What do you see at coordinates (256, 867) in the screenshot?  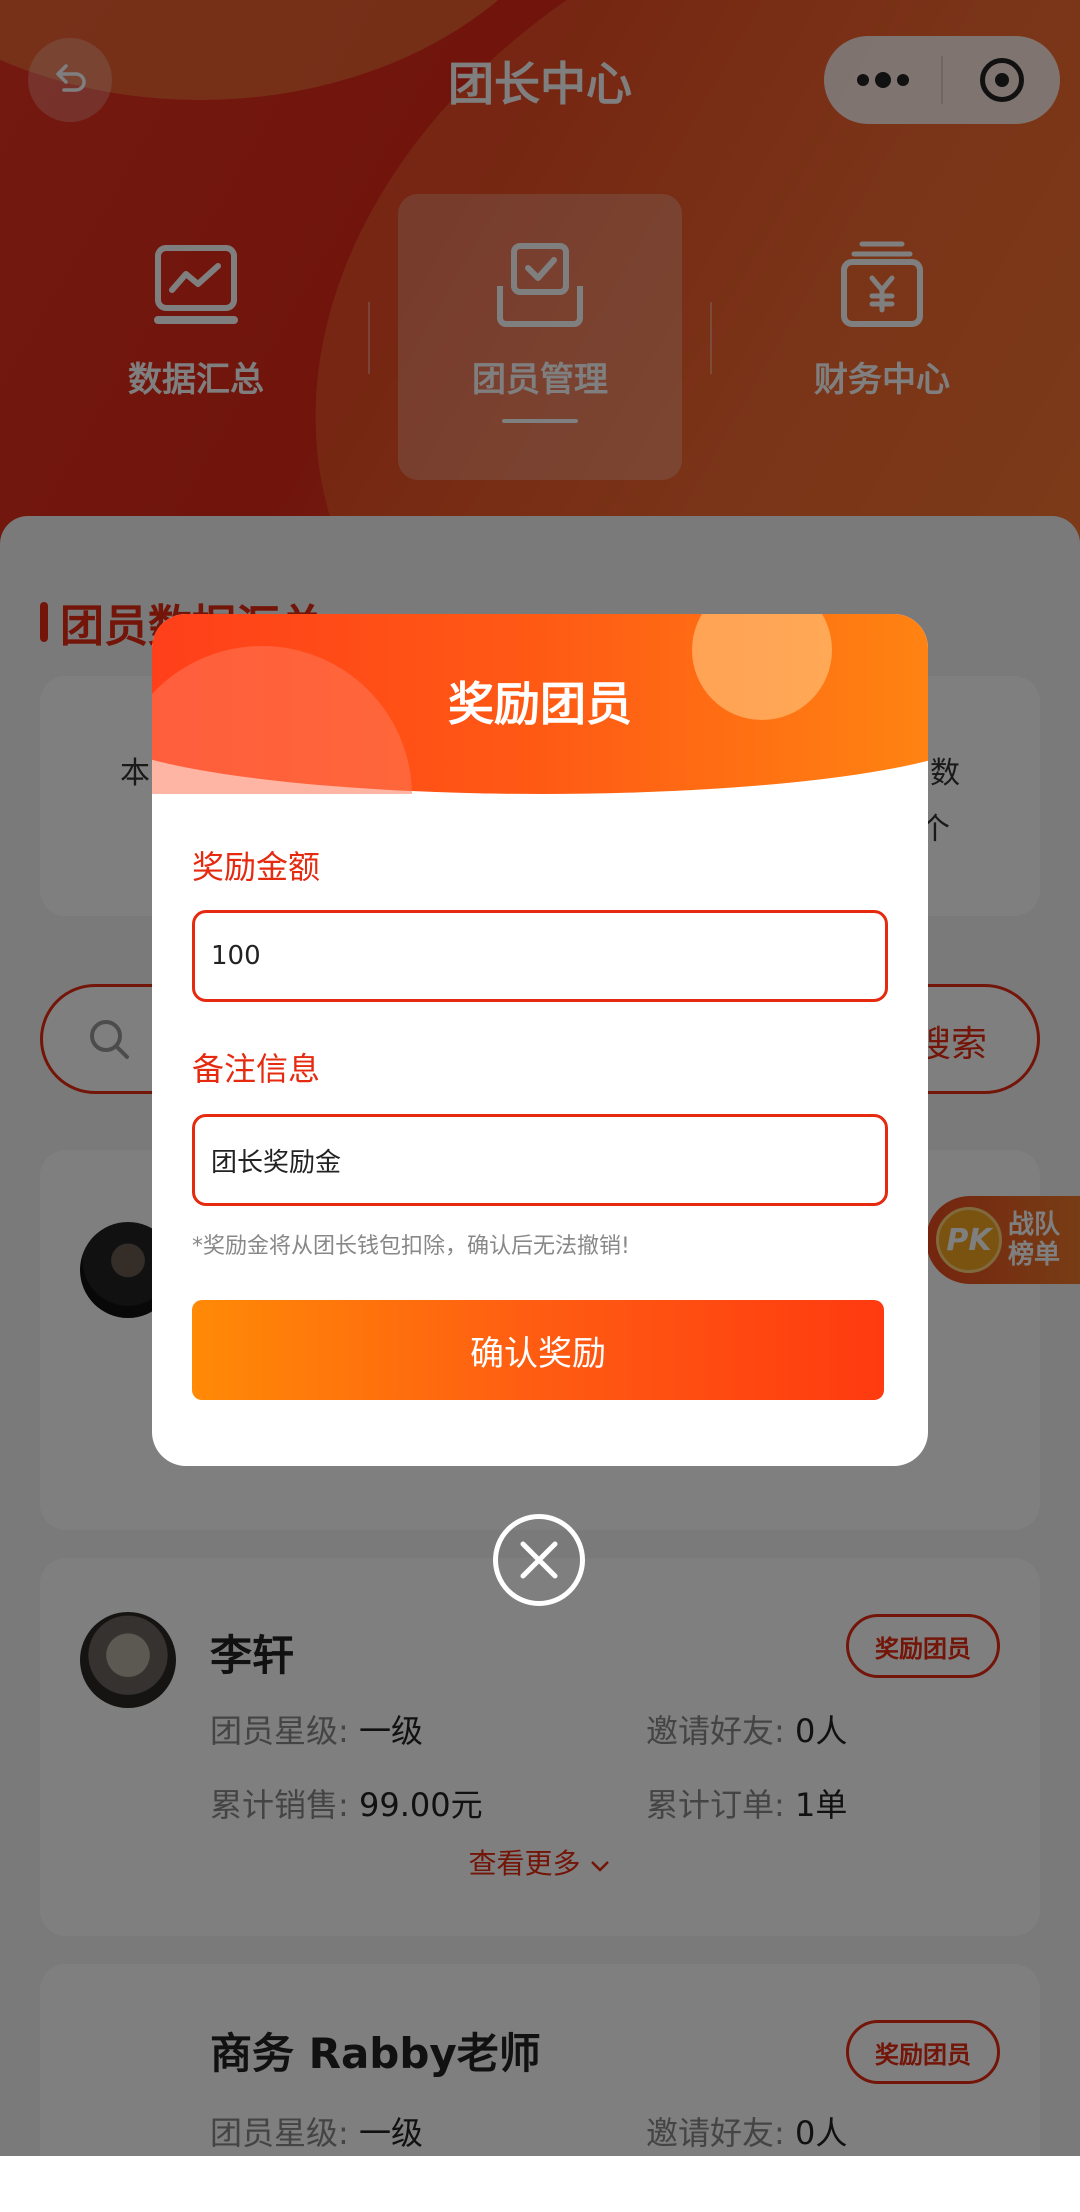 I see `amount-label: 奖励金额` at bounding box center [256, 867].